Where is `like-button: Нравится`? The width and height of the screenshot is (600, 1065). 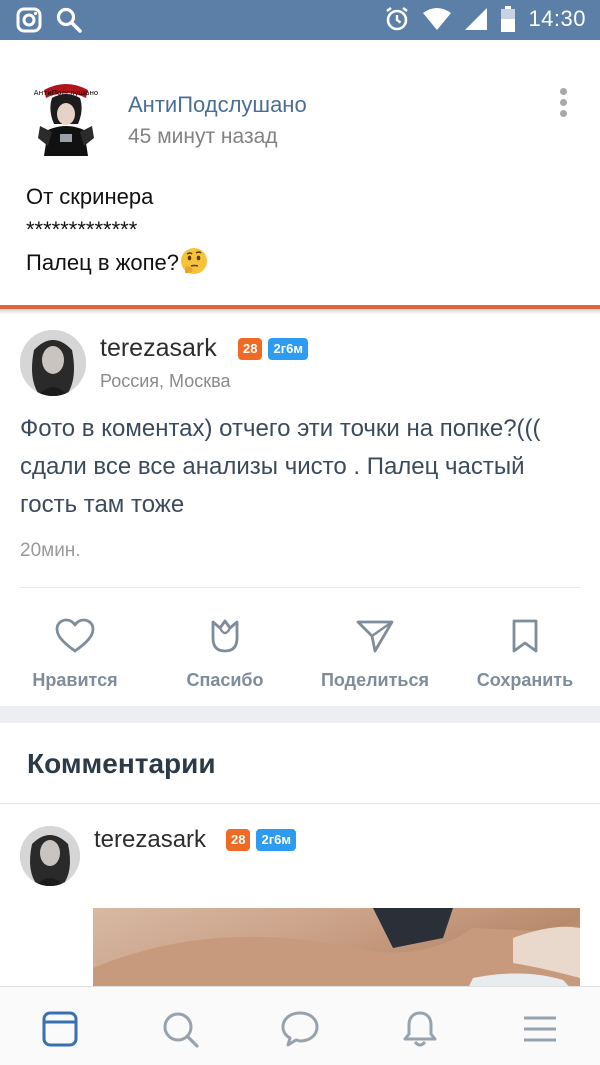 like-button: Нравится is located at coordinates (75, 654).